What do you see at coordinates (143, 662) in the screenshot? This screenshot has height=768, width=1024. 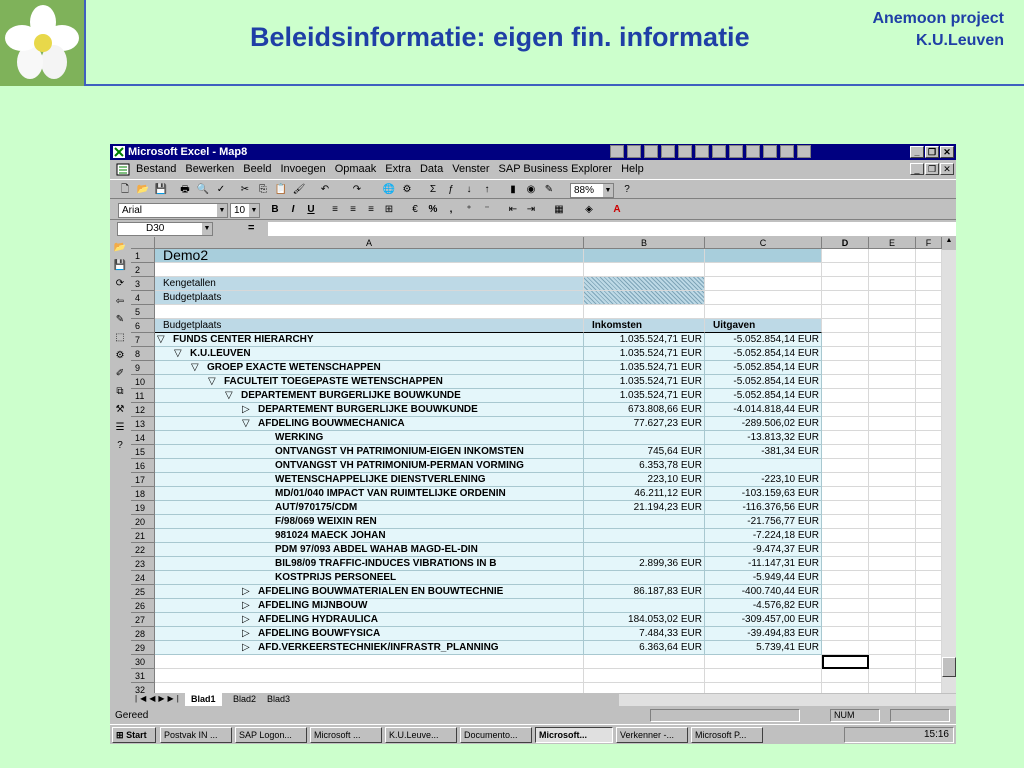 I see `row-header: 30` at bounding box center [143, 662].